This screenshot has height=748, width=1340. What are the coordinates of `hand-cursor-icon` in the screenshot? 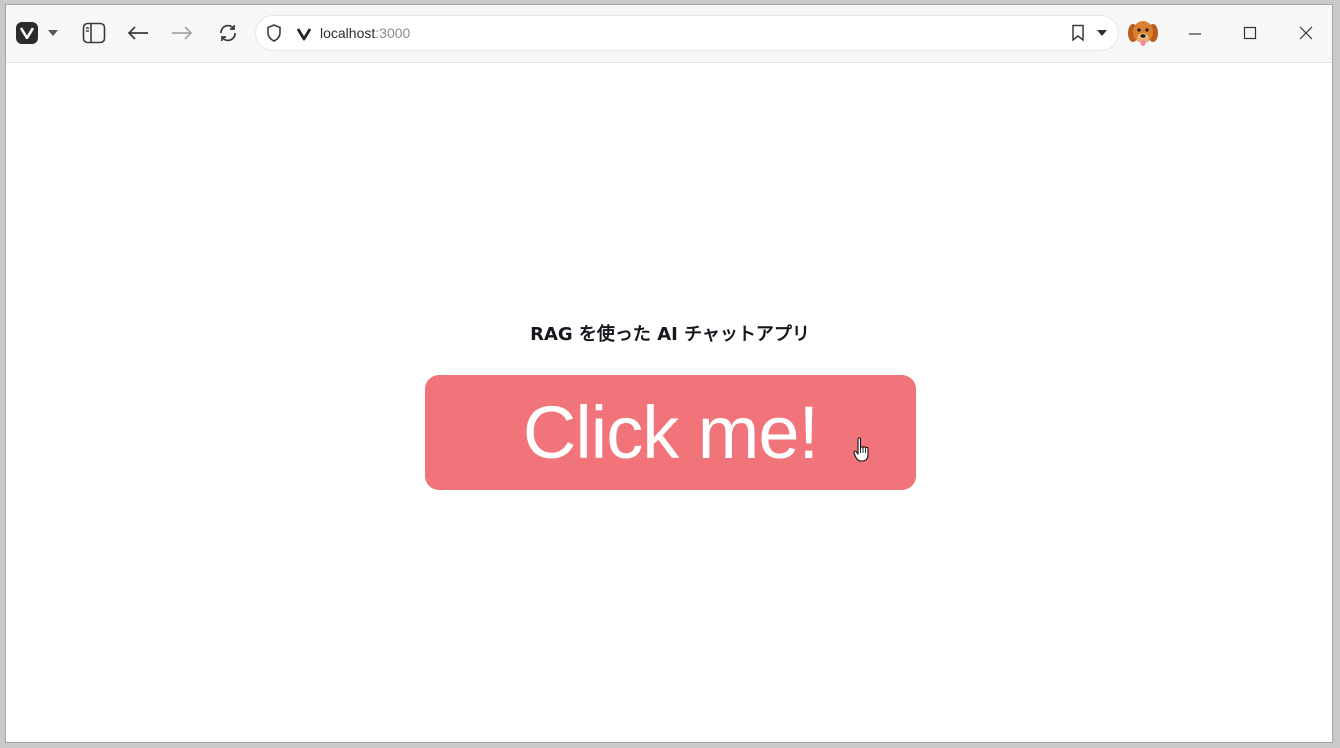 It's located at (862, 449).